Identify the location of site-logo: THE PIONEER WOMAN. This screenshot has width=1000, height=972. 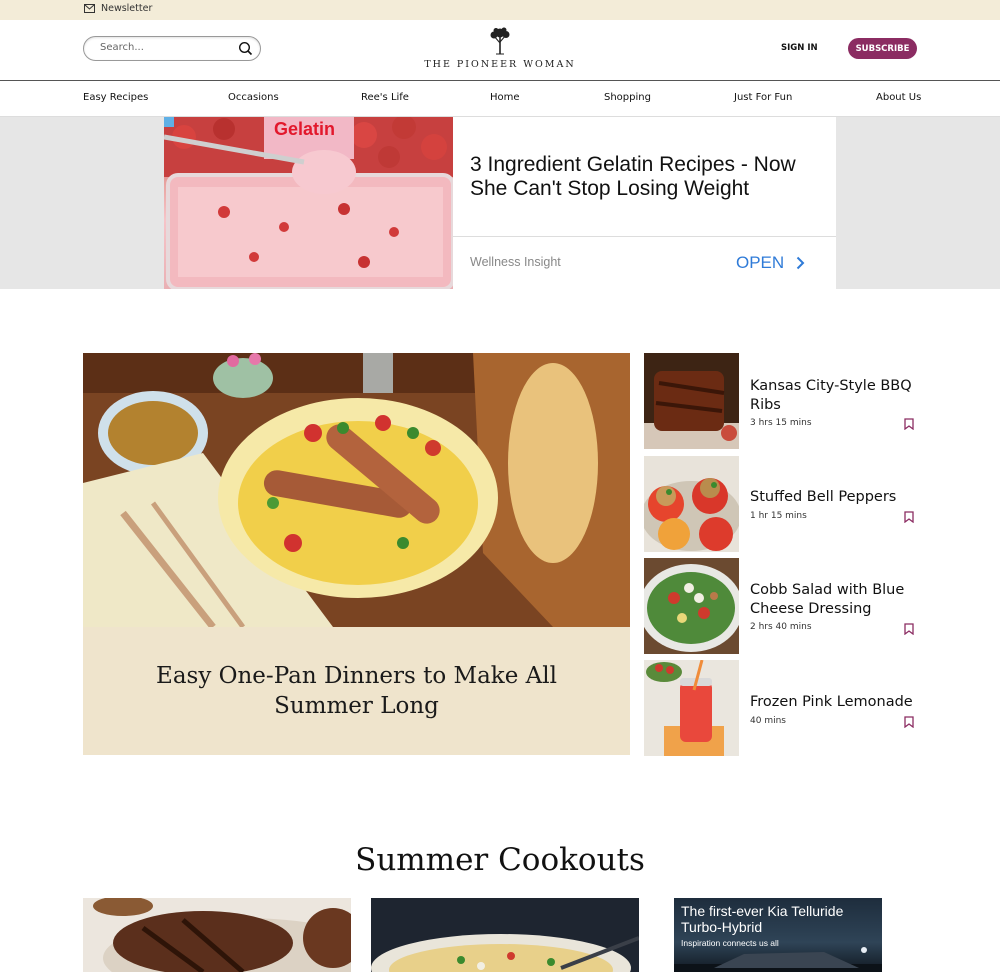
(500, 51).